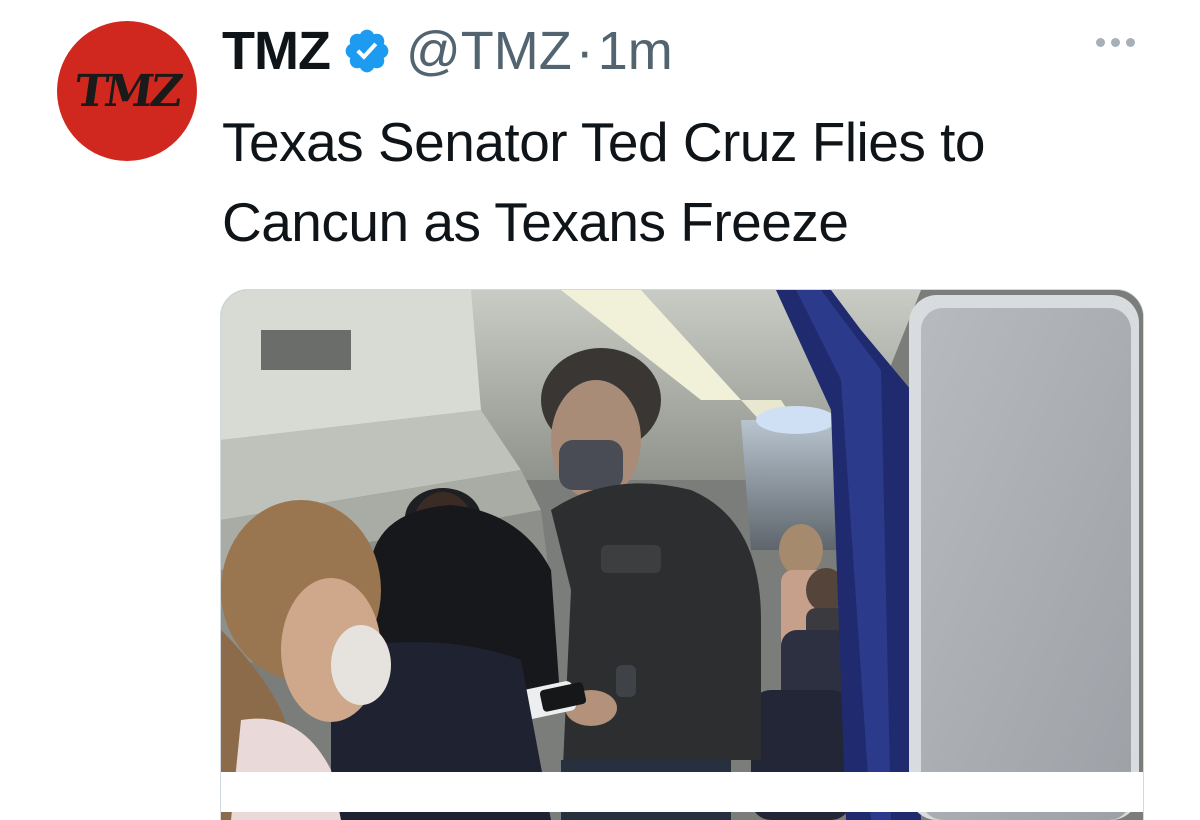 This screenshot has width=1200, height=820. What do you see at coordinates (682, 792) in the screenshot?
I see `media-card-footer` at bounding box center [682, 792].